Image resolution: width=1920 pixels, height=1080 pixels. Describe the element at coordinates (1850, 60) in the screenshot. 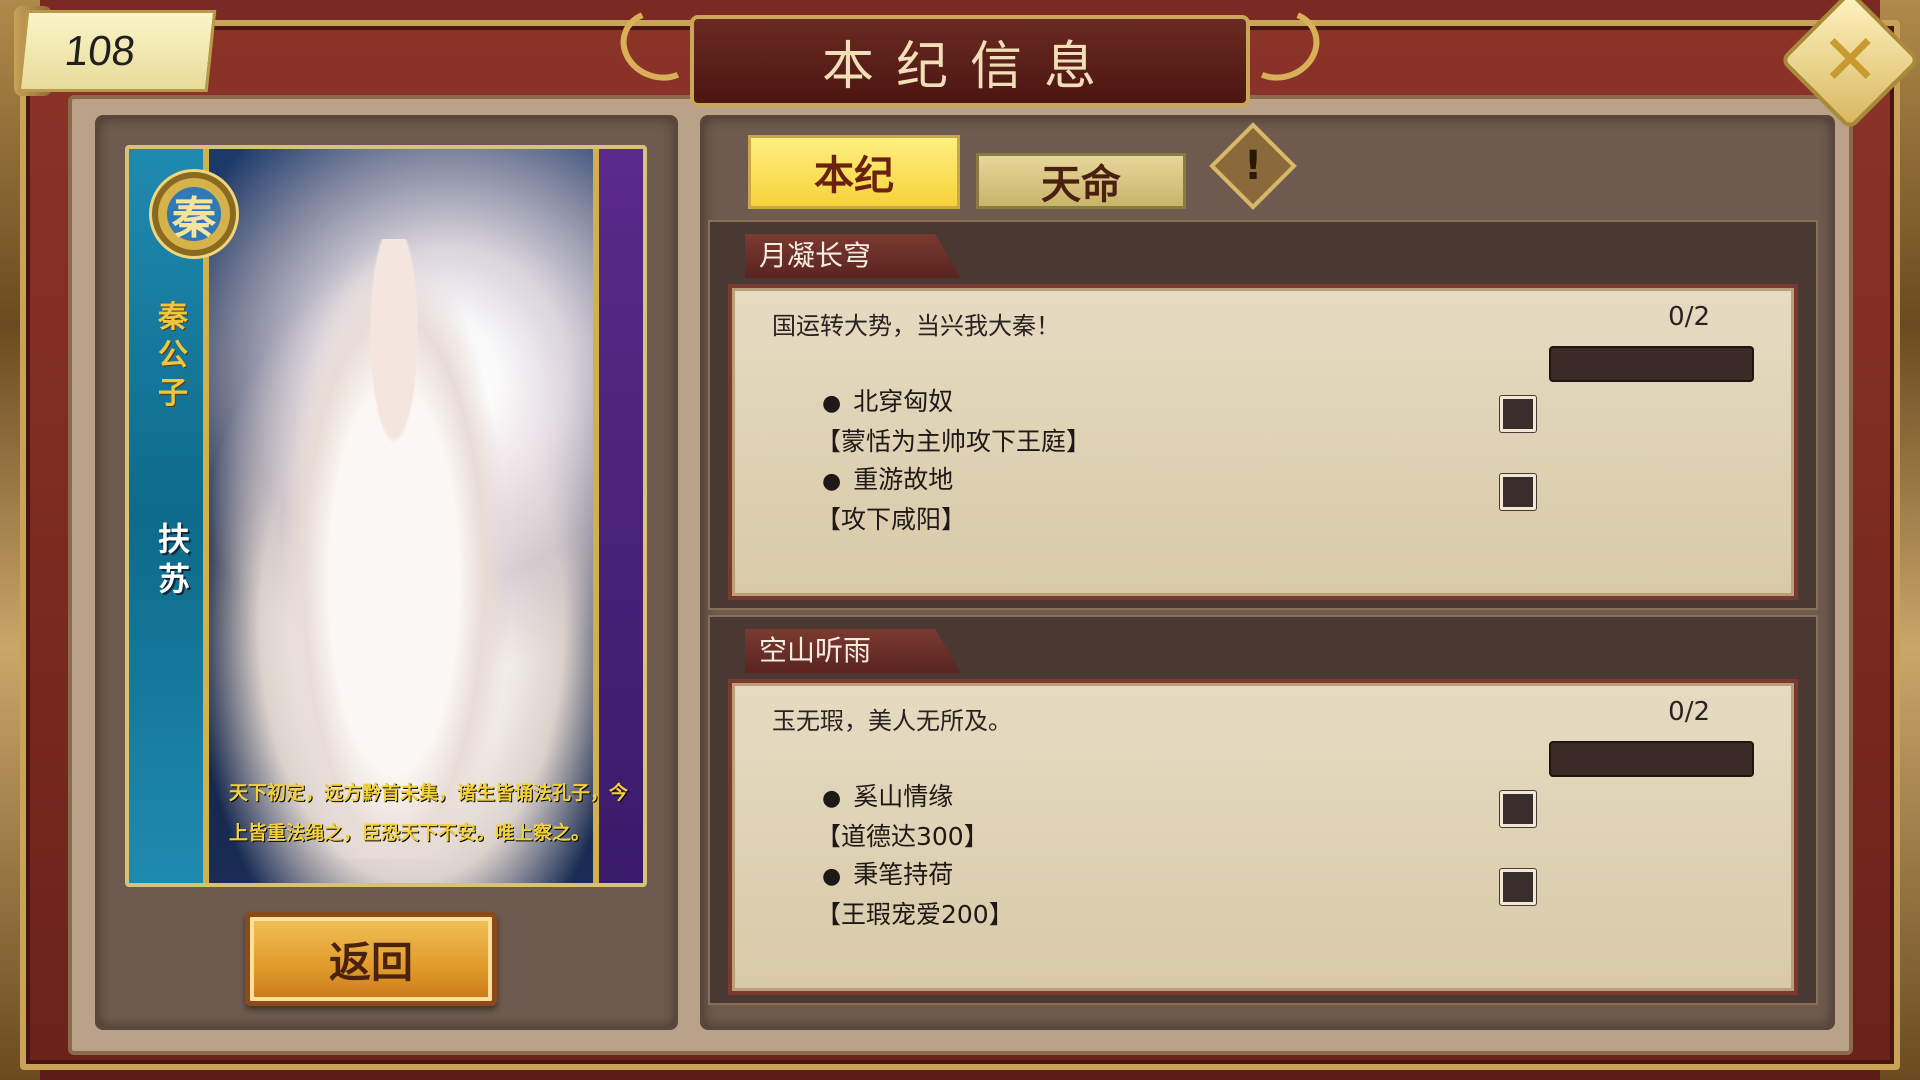

I see `close-icon: ✕` at that location.